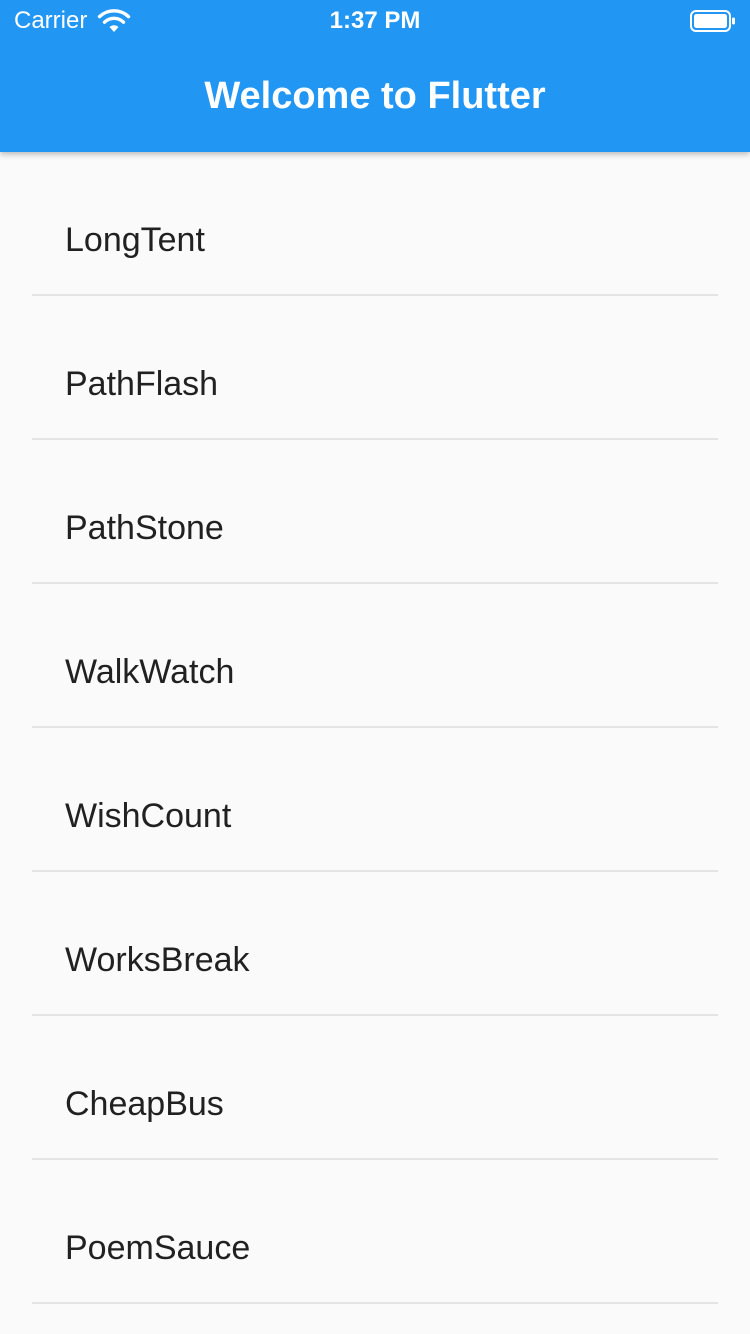 The height and width of the screenshot is (1334, 750). Describe the element at coordinates (142, 384) in the screenshot. I see `list-item-label: PathFlash` at that location.